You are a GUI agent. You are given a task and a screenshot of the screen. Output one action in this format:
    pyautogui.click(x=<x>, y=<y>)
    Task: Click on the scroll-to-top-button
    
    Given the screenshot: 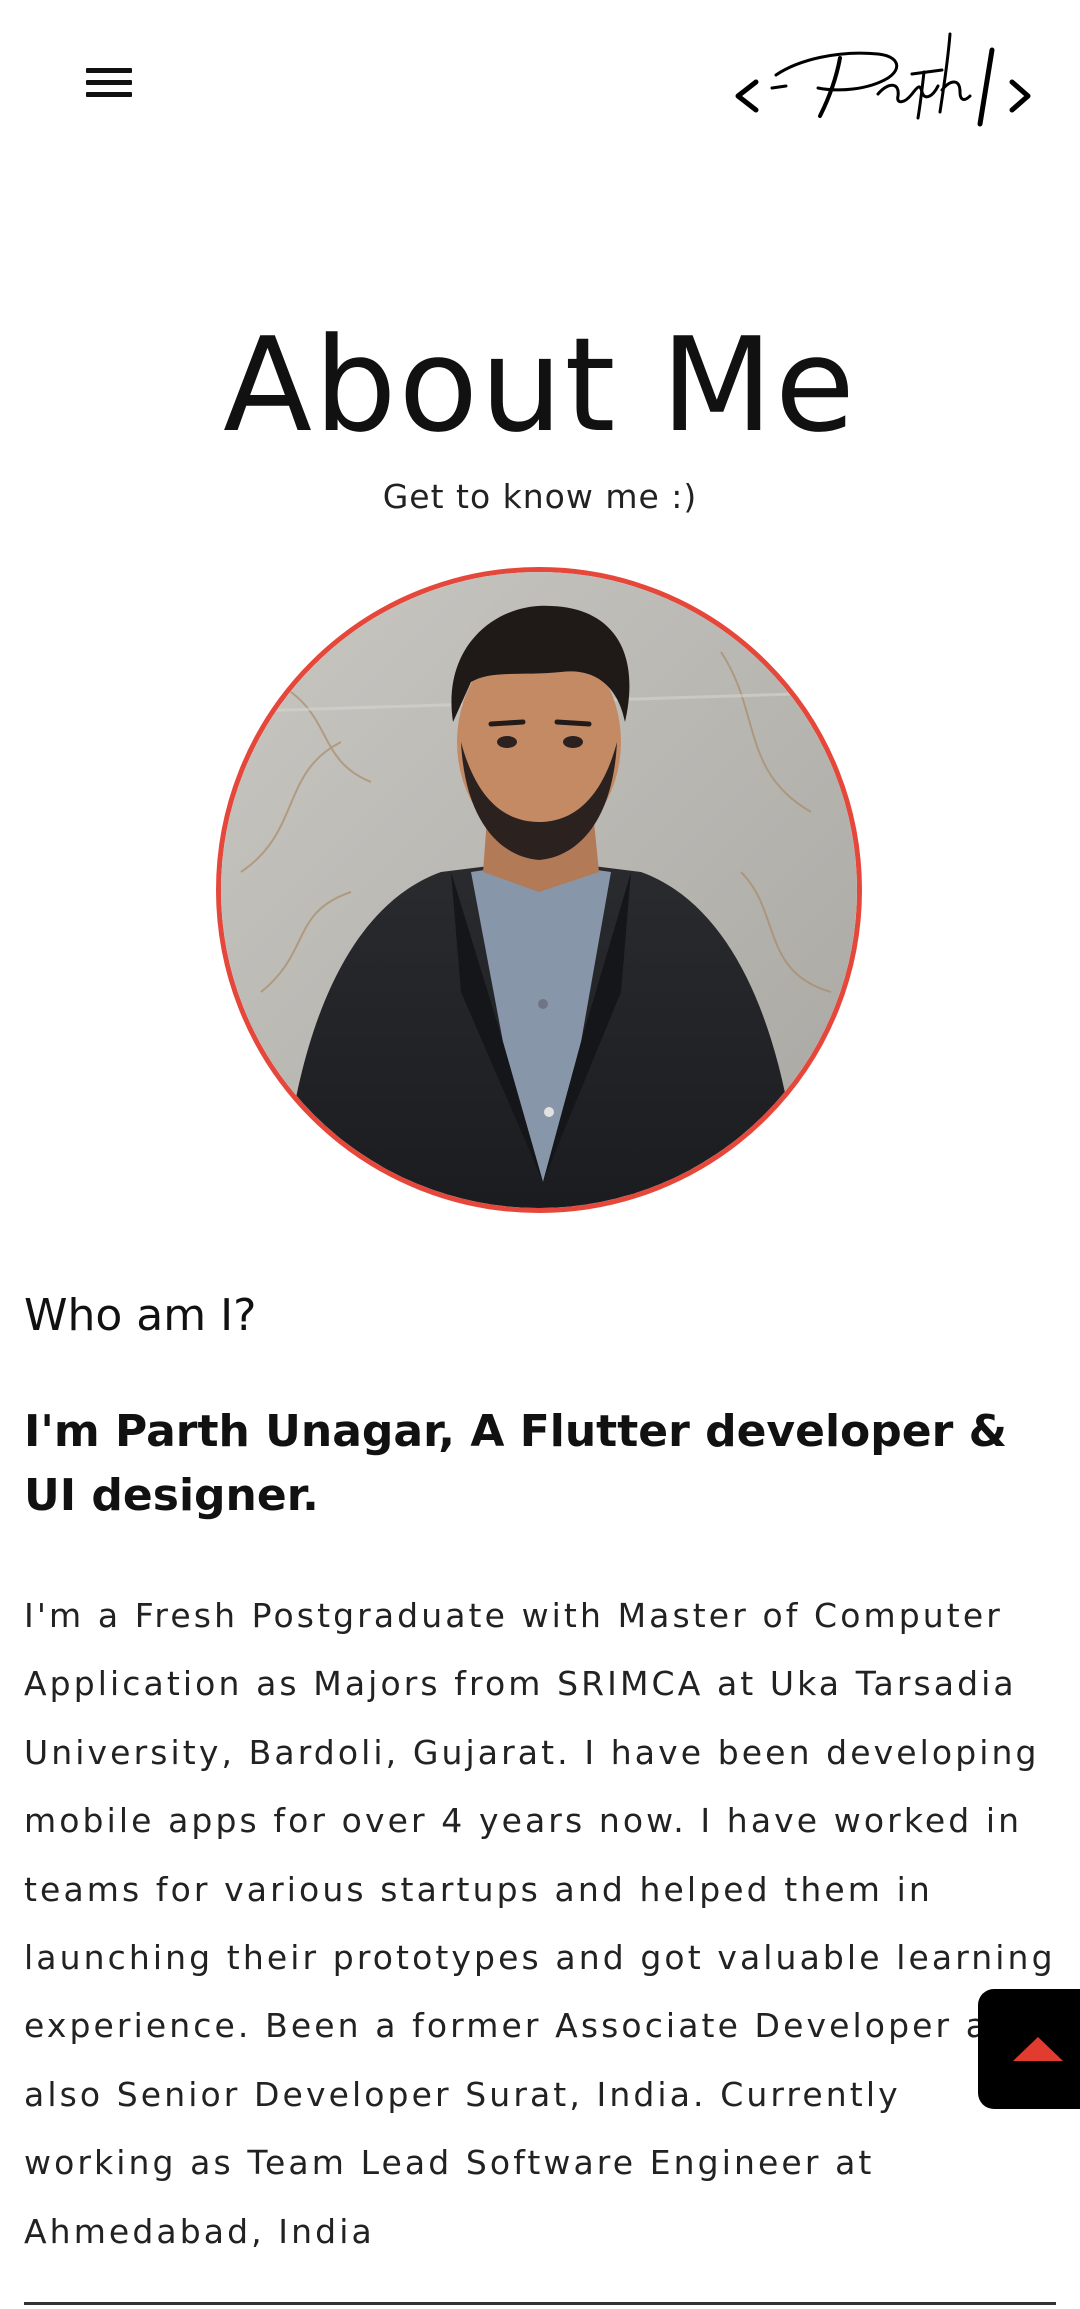 What is the action you would take?
    pyautogui.click(x=1029, y=2049)
    